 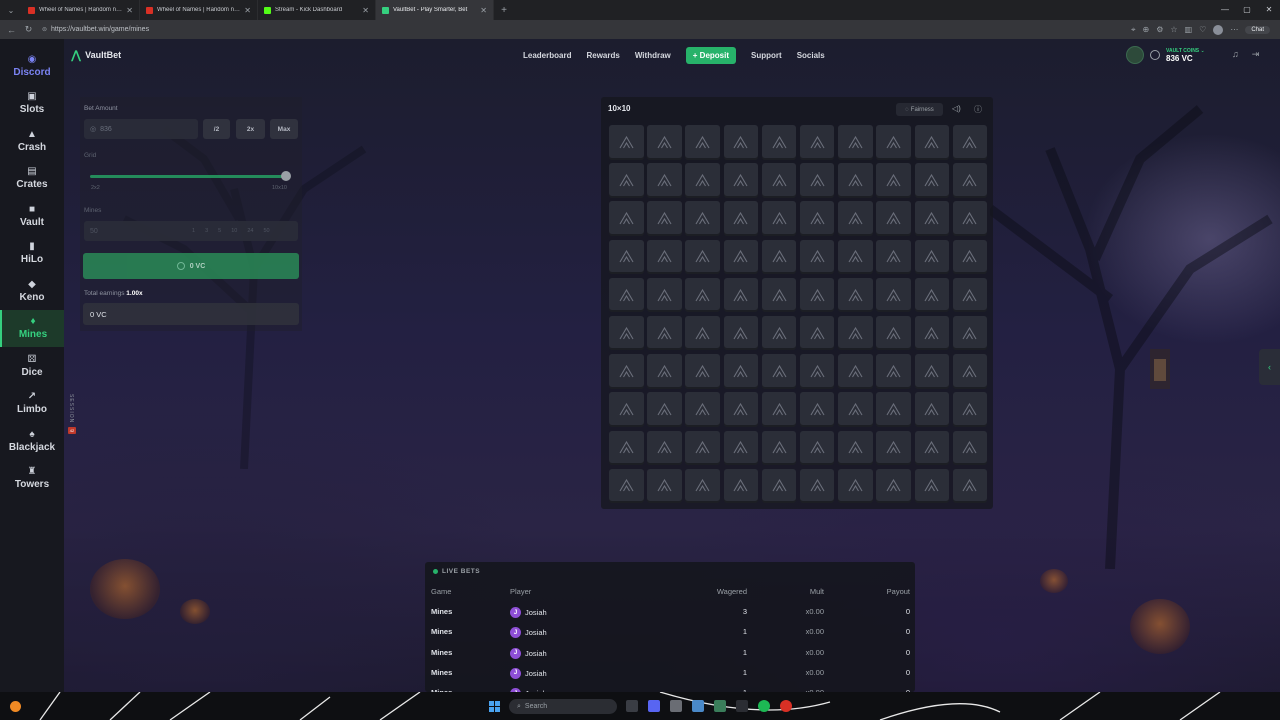 I want to click on mines-option: 24, so click(x=250, y=231).